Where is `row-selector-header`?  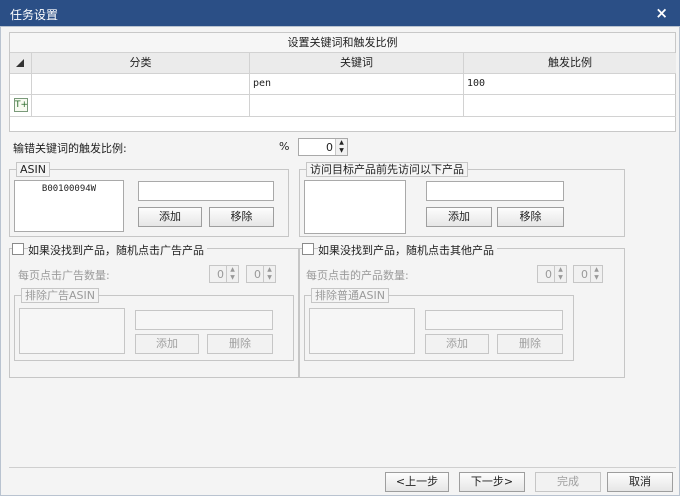 row-selector-header is located at coordinates (21, 63).